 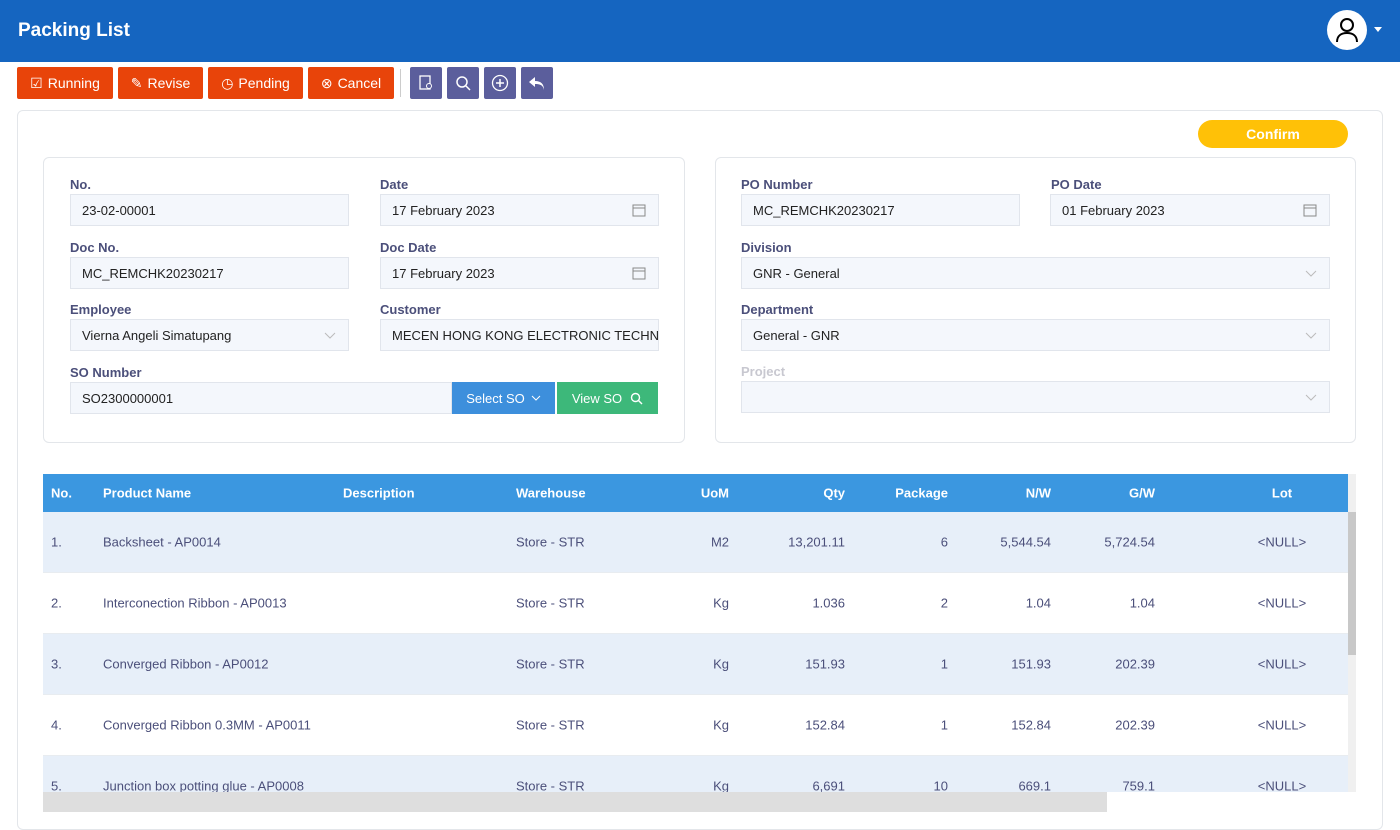 What do you see at coordinates (426, 83) in the screenshot?
I see `preview-button` at bounding box center [426, 83].